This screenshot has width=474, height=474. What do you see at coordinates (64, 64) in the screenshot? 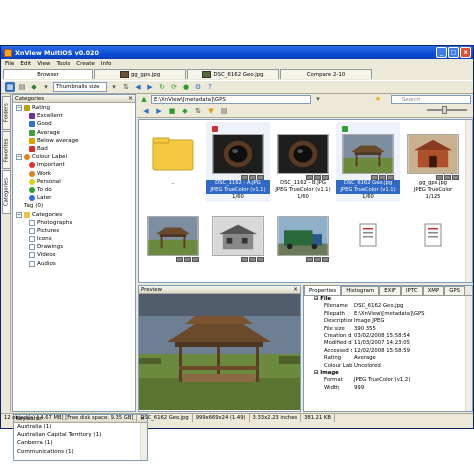
I see `menu-tools: Tools` at bounding box center [64, 64].